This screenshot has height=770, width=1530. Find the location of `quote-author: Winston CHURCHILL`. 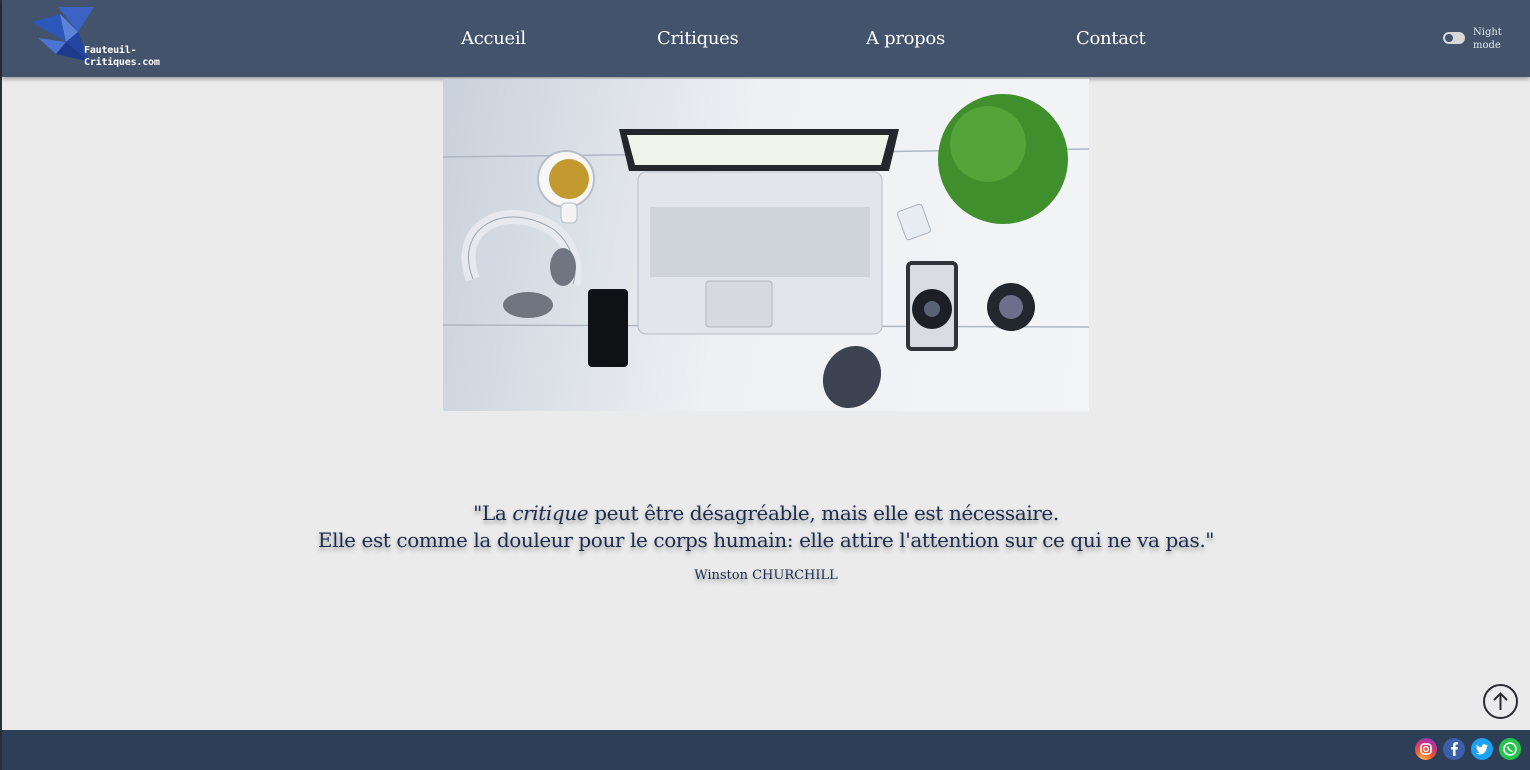

quote-author: Winston CHURCHILL is located at coordinates (766, 575).